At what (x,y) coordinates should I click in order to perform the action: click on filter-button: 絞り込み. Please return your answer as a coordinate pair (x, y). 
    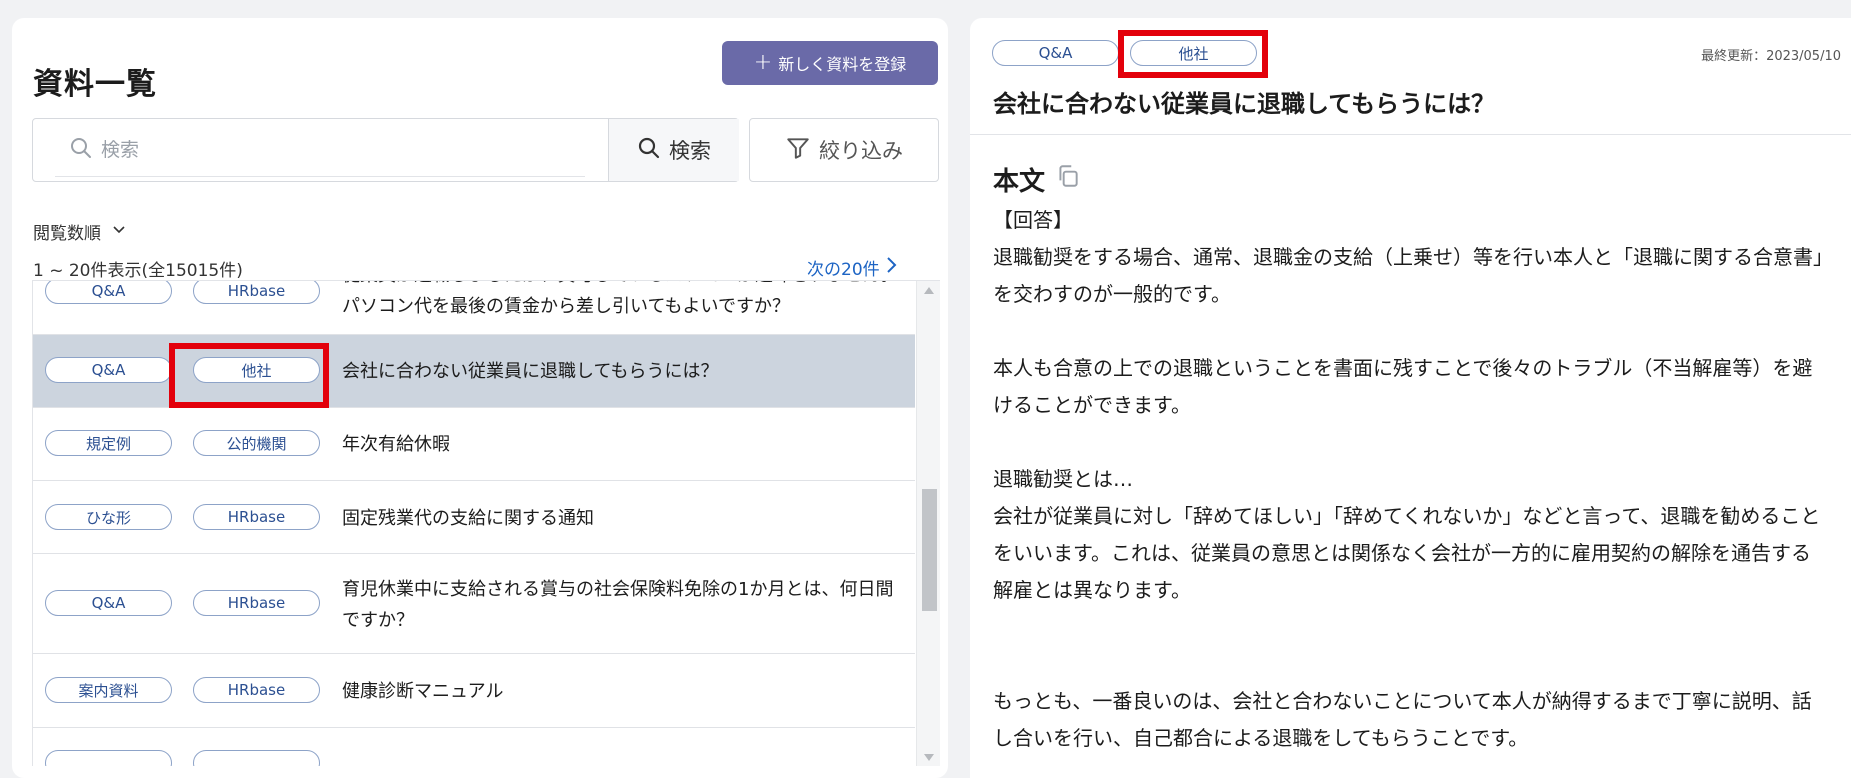
    Looking at the image, I should click on (844, 150).